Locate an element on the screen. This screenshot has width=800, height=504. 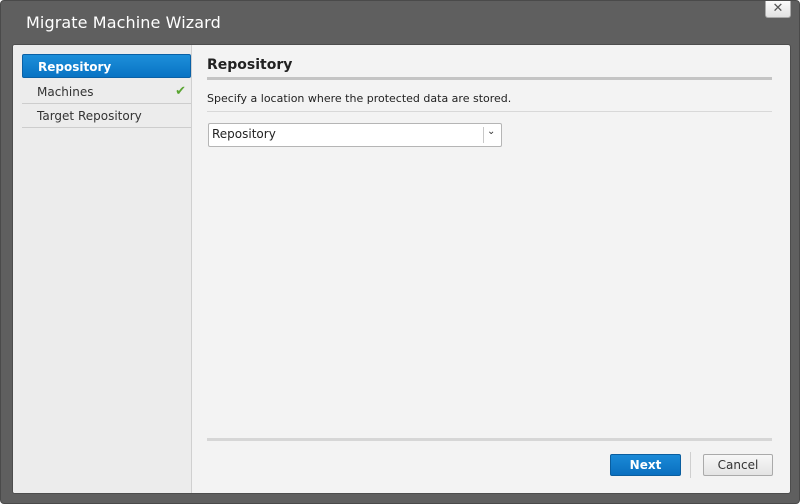
section-divider is located at coordinates (489, 78).